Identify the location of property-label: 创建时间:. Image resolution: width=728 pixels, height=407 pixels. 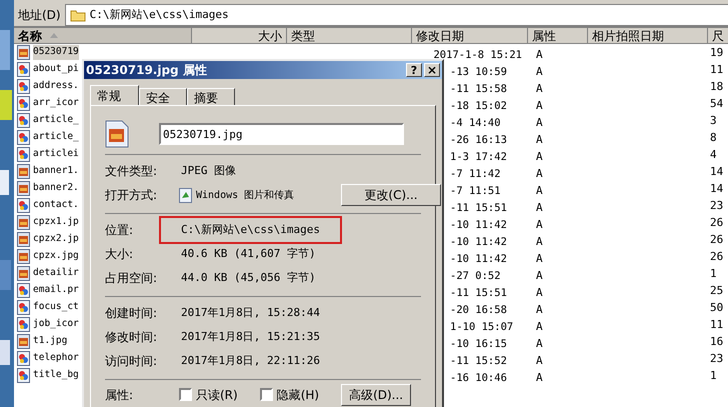
(131, 313).